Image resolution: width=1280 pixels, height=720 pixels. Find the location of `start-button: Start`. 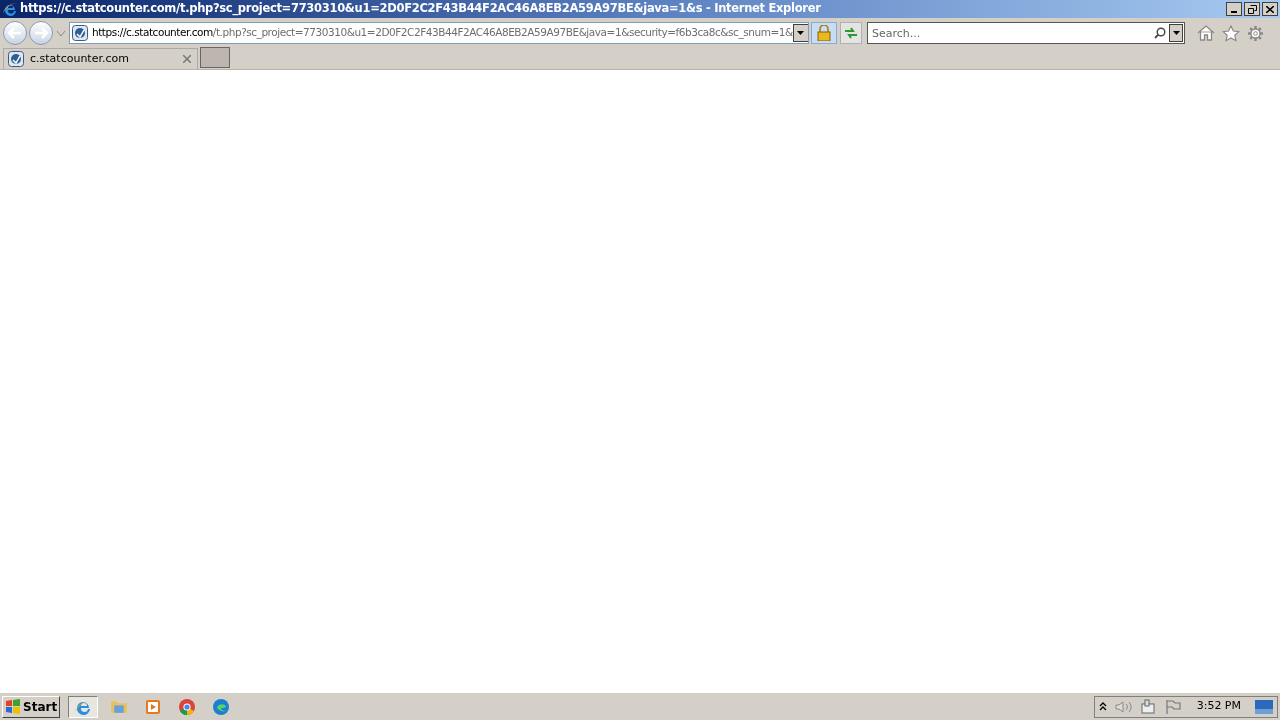

start-button: Start is located at coordinates (31, 706).